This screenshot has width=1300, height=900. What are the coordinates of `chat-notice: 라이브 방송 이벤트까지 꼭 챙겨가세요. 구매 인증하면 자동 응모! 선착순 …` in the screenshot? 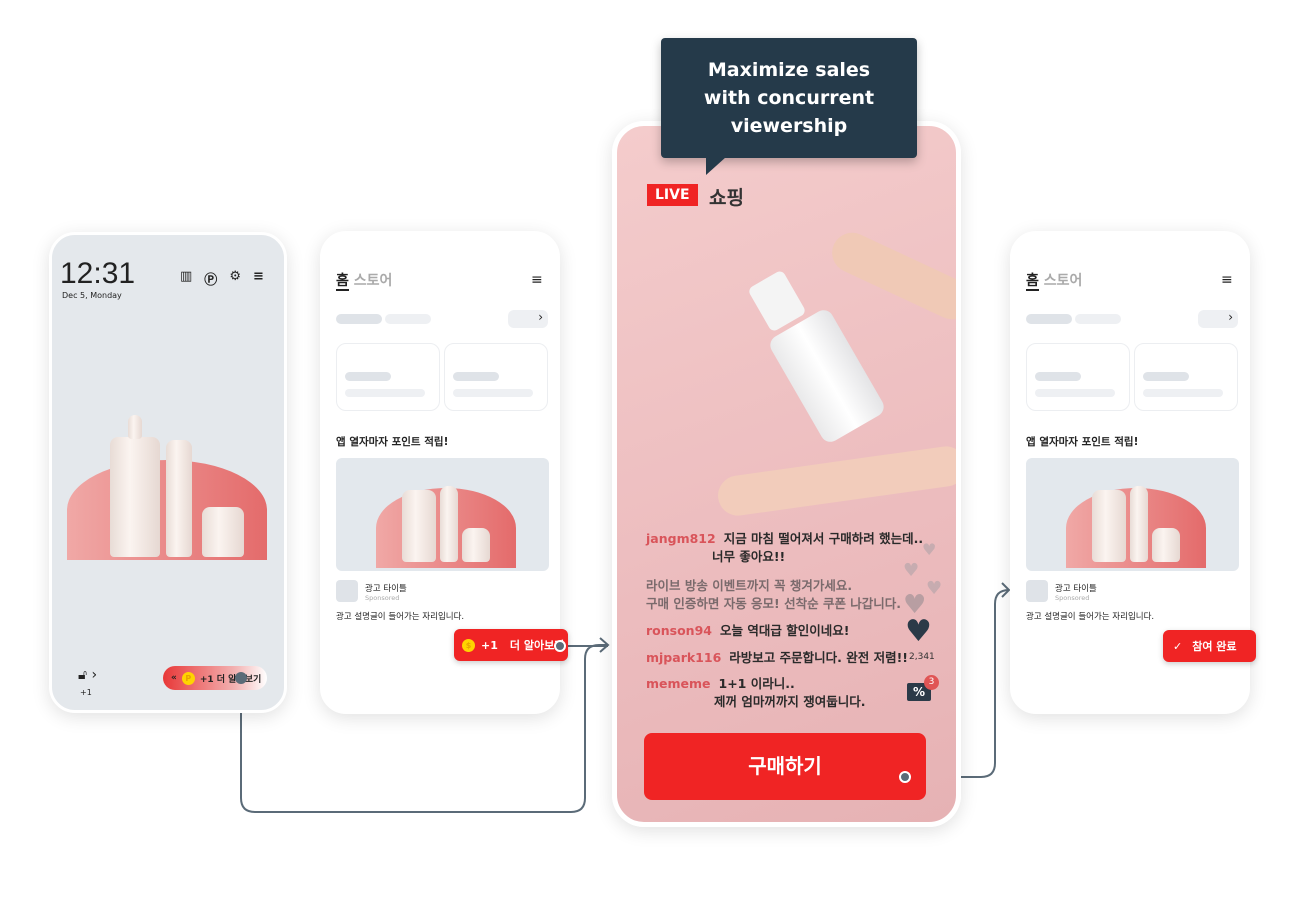 It's located at (774, 594).